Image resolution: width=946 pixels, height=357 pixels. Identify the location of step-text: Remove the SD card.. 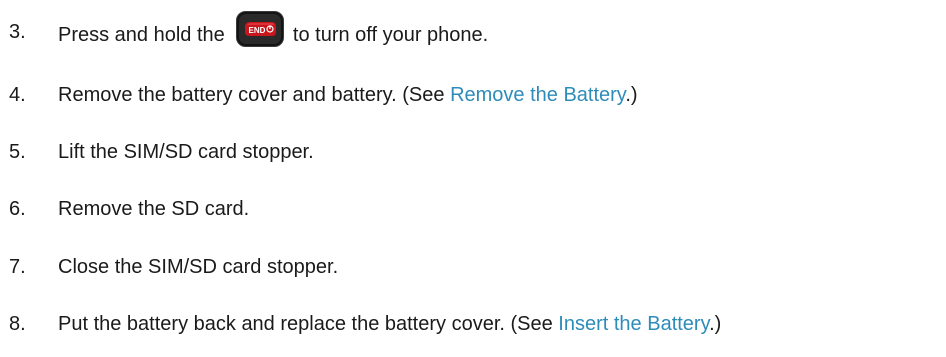
(154, 209).